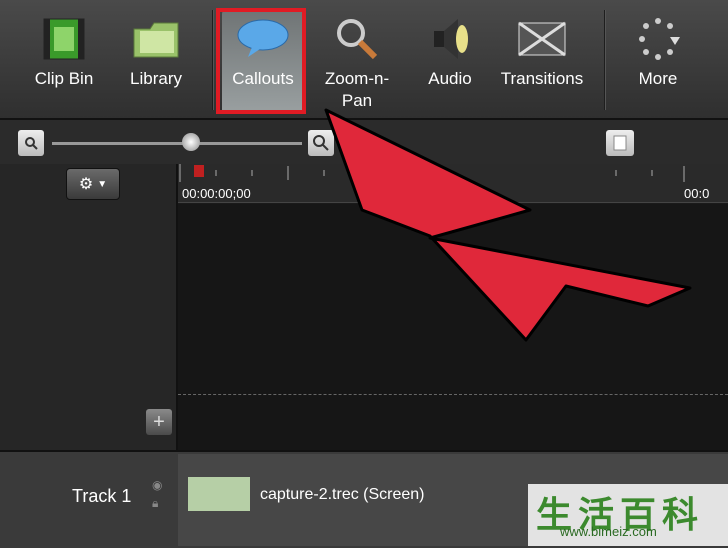 This screenshot has height=548, width=728. I want to click on watermark-url: www.bimeiz.com, so click(608, 531).